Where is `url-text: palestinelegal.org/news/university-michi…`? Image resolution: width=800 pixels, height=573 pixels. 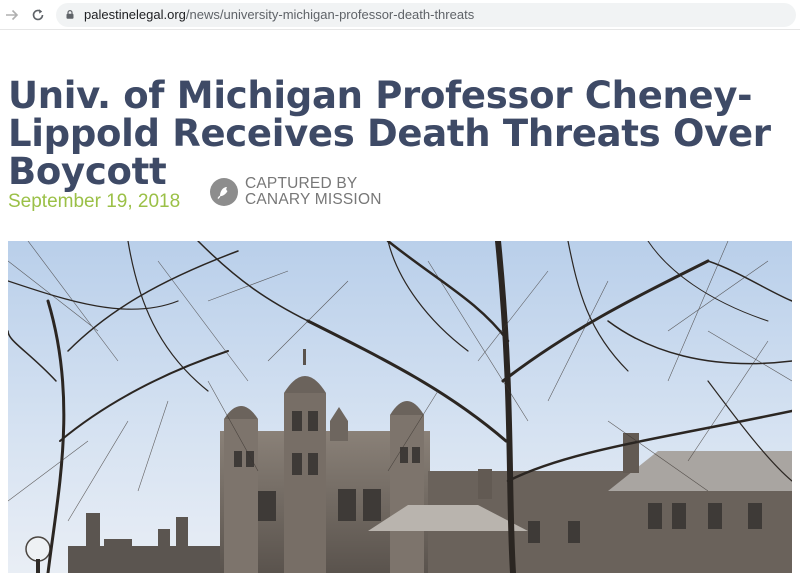
url-text: palestinelegal.org/news/university-michi… is located at coordinates (279, 15).